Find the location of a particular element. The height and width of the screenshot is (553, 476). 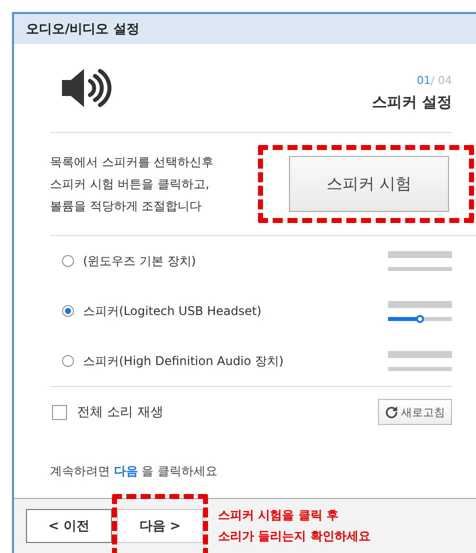

instruction-text: 목록에서 스피커를 선택하신후 is located at coordinates (132, 162).